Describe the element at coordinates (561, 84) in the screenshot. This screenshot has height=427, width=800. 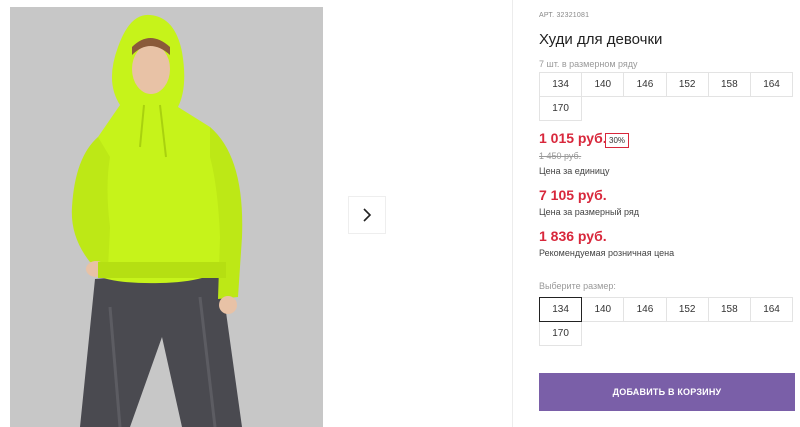
I see `row-size-cell: 134` at that location.